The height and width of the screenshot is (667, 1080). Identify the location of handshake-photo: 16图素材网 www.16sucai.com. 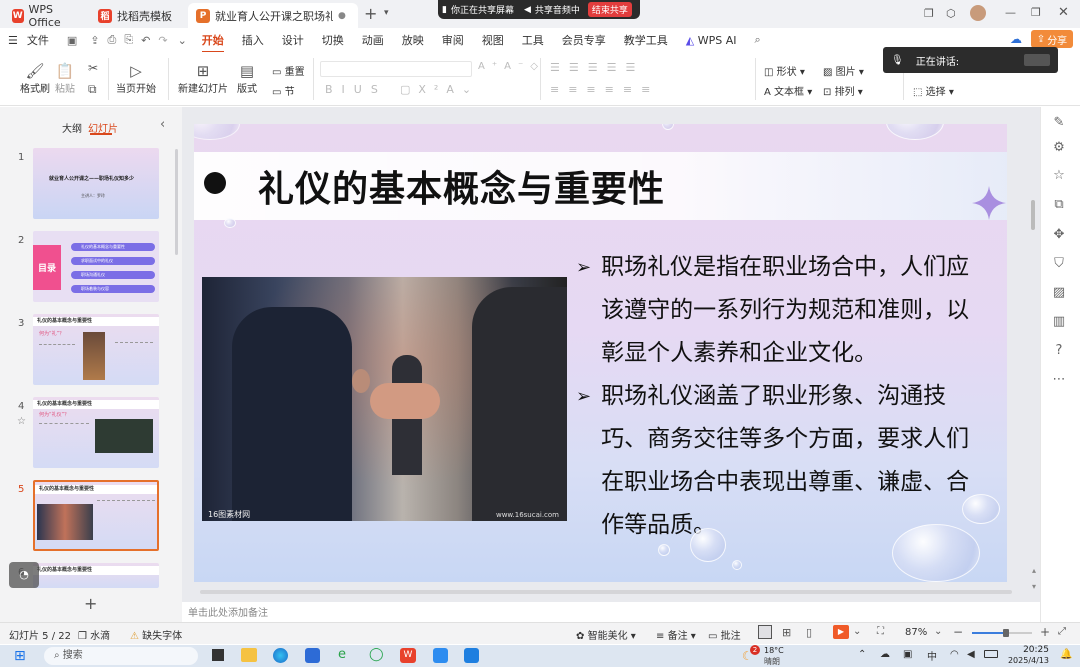
(384, 399).